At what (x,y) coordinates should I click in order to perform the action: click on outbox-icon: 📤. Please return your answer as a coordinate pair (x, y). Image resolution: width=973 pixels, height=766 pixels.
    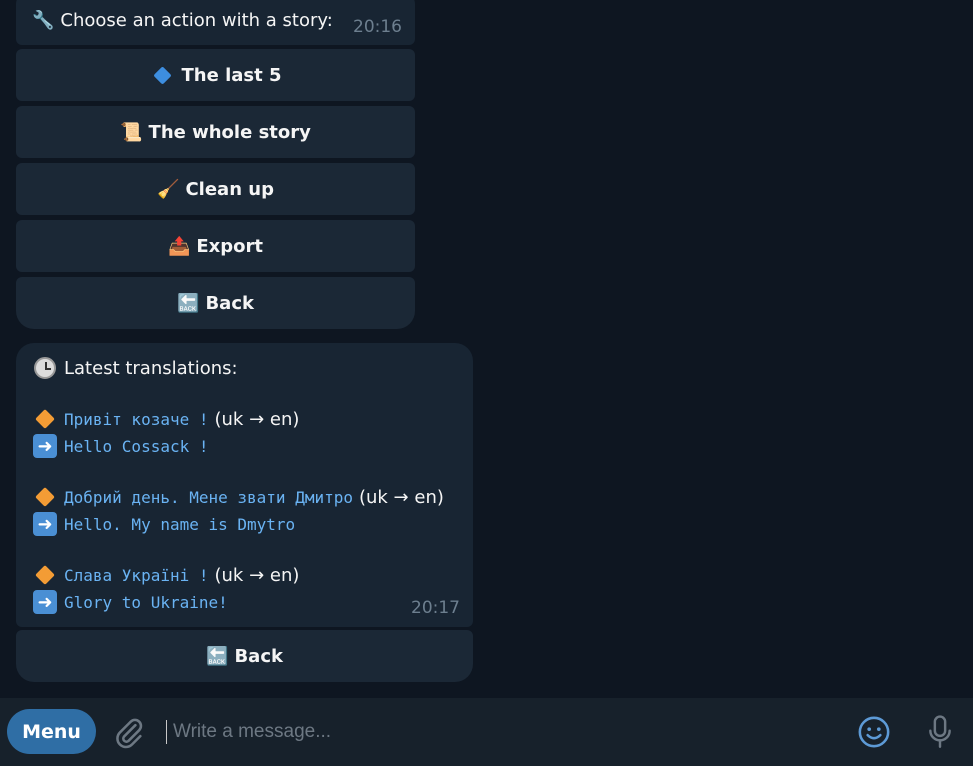
    Looking at the image, I should click on (179, 246).